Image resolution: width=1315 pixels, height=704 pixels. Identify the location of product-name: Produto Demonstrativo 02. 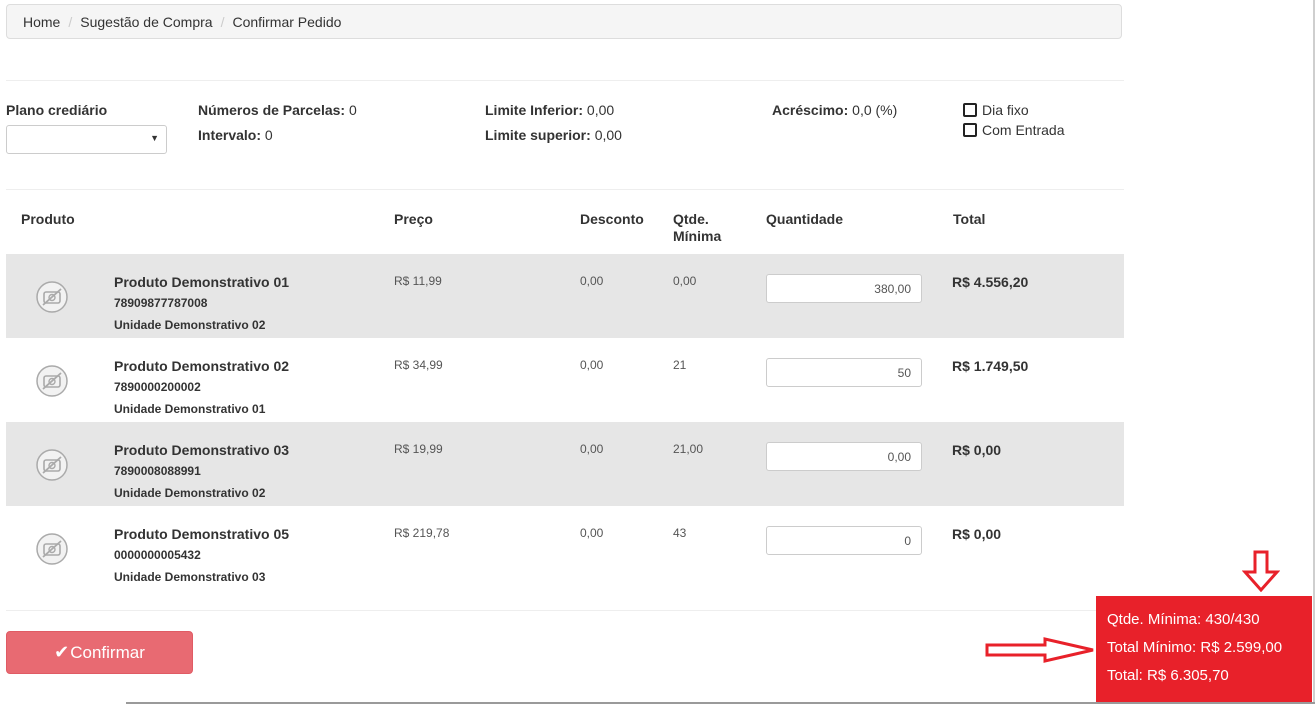
(202, 366).